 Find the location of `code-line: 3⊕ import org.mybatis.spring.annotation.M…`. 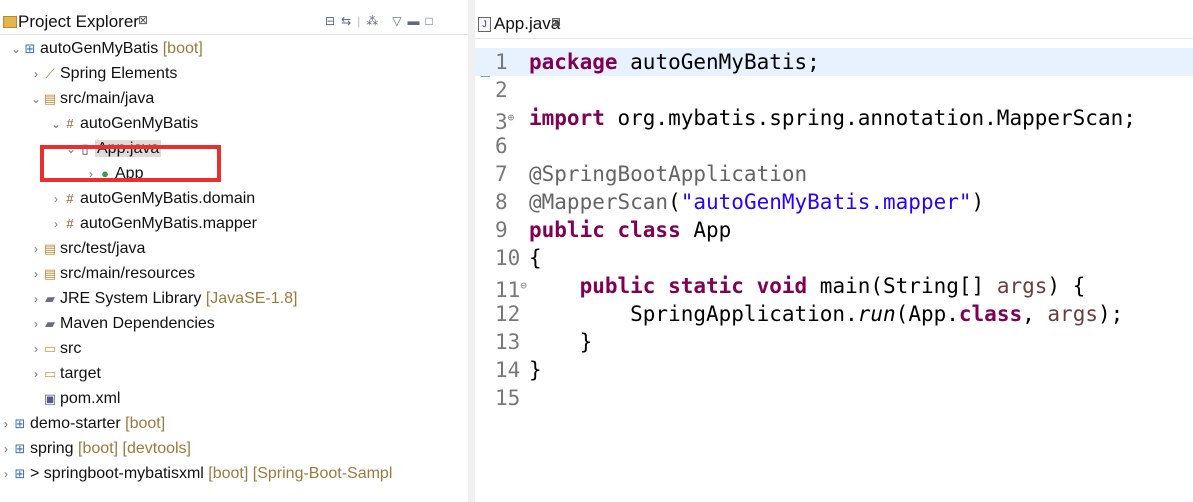

code-line: 3⊕ import org.mybatis.spring.annotation.M… is located at coordinates (834, 119).